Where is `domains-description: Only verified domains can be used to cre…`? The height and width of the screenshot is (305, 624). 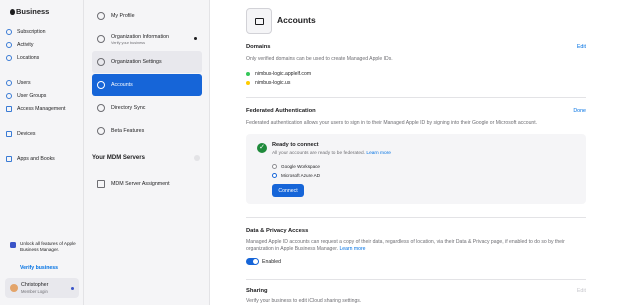 domains-description: Only verified domains can be used to cre… is located at coordinates (319, 59).